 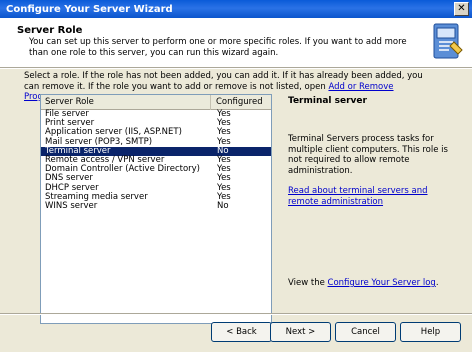 I want to click on list-header: Server Role Configured, so click(x=156, y=102).